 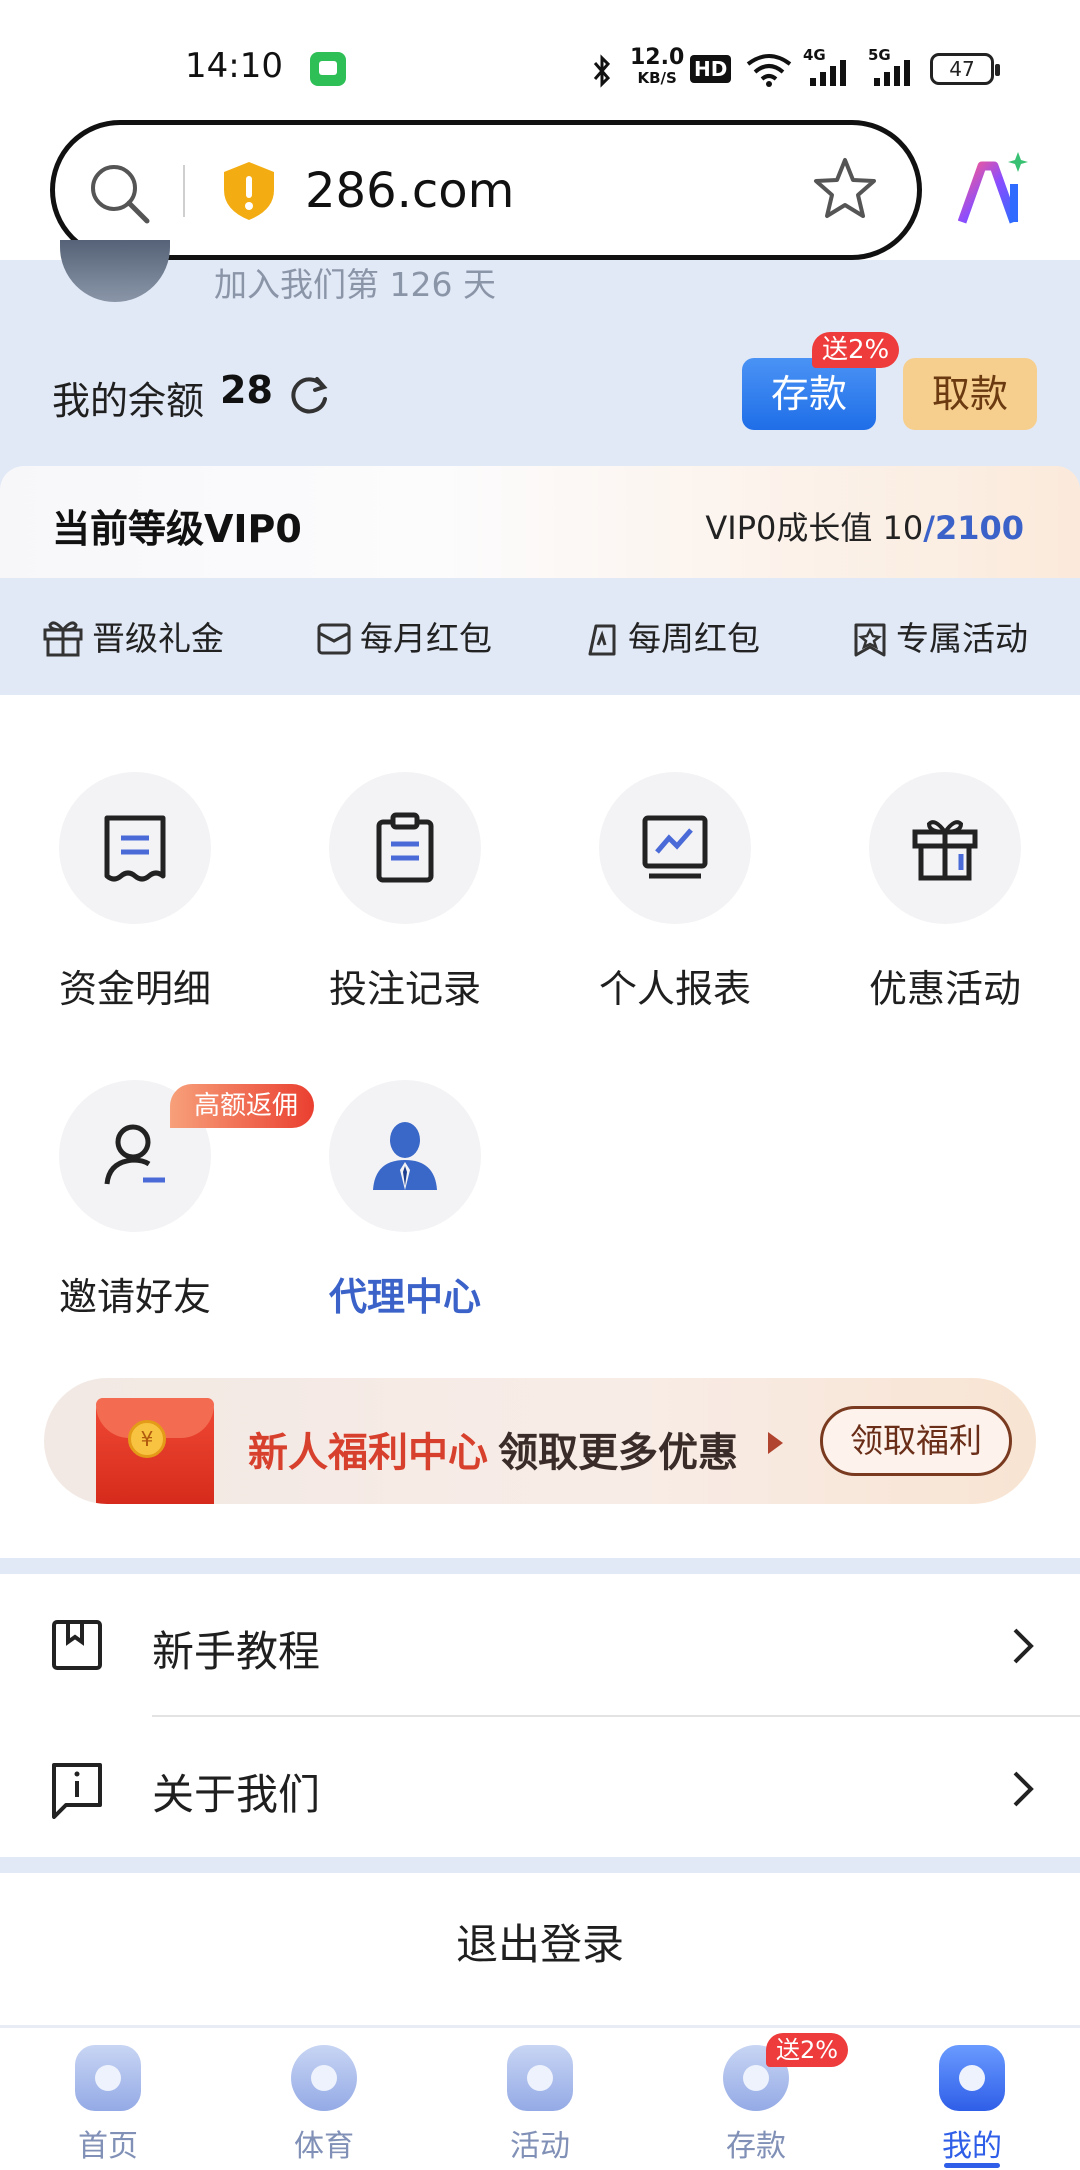 I want to click on battery-indicator: 47, so click(x=965, y=69).